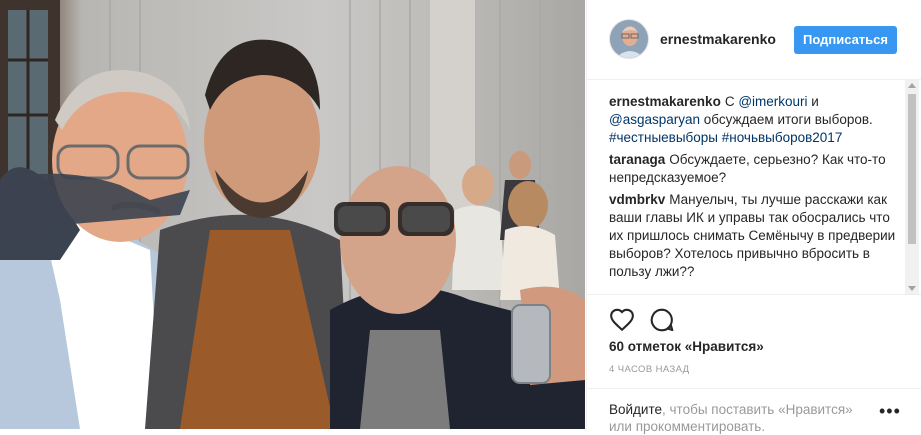 The image size is (921, 435). Describe the element at coordinates (912, 85) in the screenshot. I see `scroll-up-arrow-icon` at that location.